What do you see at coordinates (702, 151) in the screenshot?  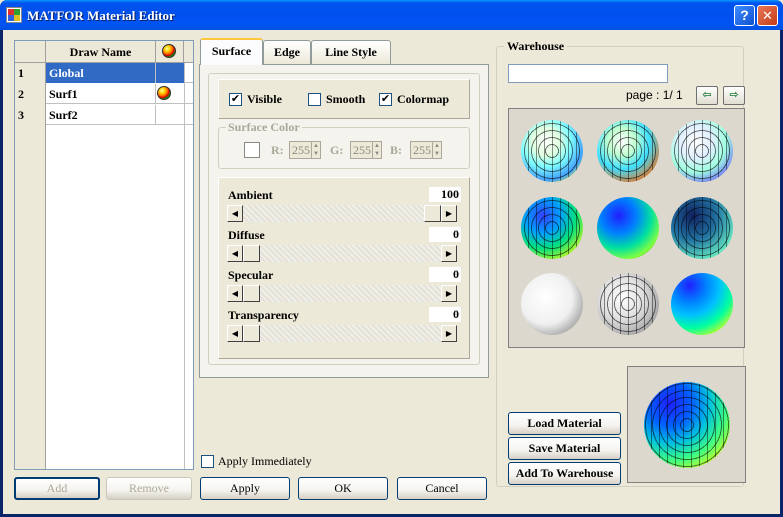 I see `material-wire-cool-icon` at bounding box center [702, 151].